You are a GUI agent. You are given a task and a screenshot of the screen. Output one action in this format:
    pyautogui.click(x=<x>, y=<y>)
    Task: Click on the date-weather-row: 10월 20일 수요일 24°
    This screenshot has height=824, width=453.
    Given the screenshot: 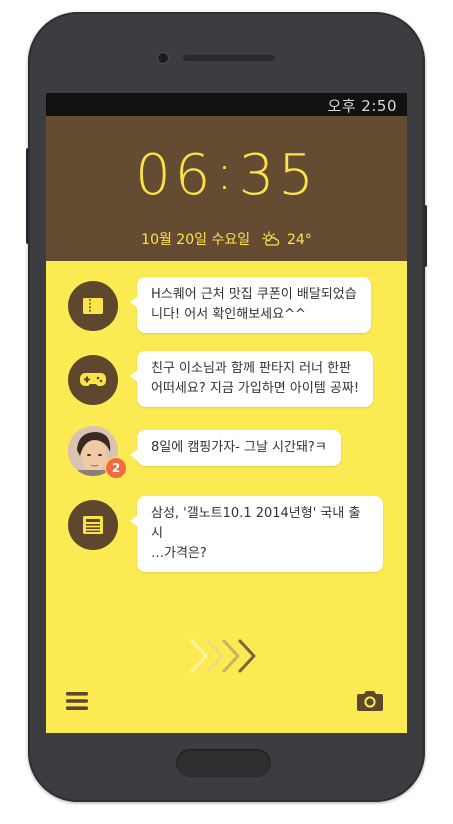 What is the action you would take?
    pyautogui.click(x=226, y=241)
    